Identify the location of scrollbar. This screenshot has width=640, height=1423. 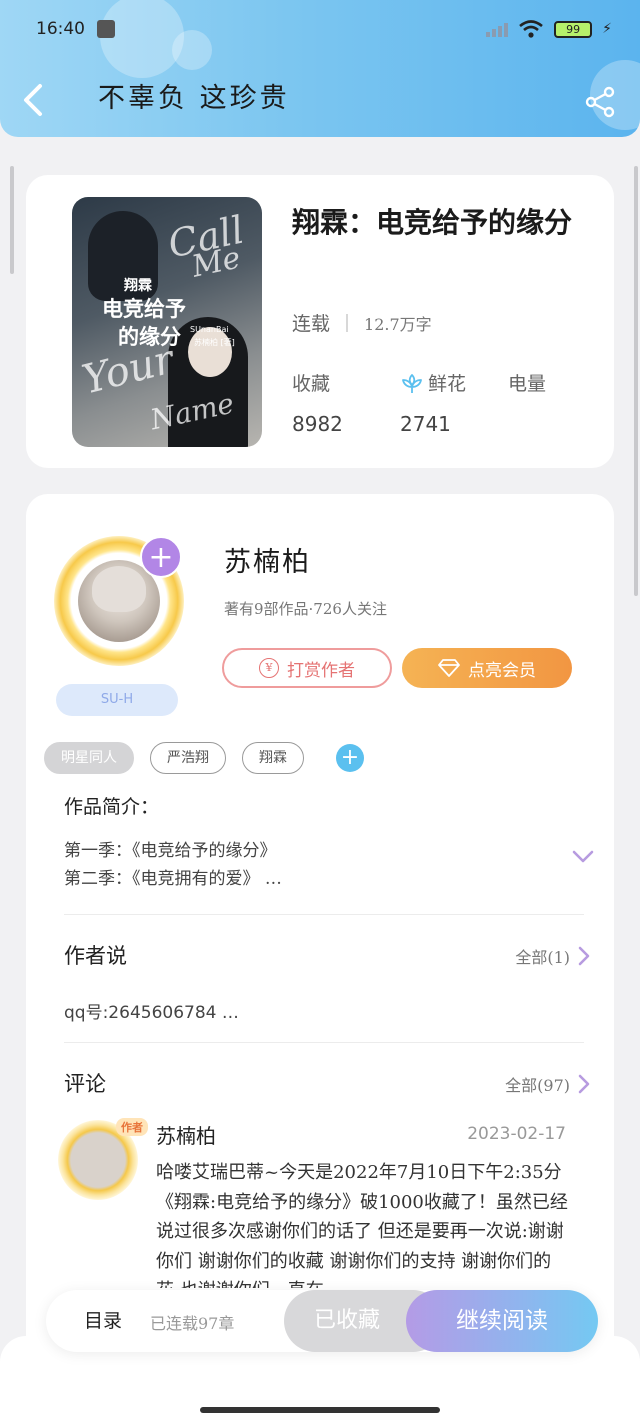
(636, 381).